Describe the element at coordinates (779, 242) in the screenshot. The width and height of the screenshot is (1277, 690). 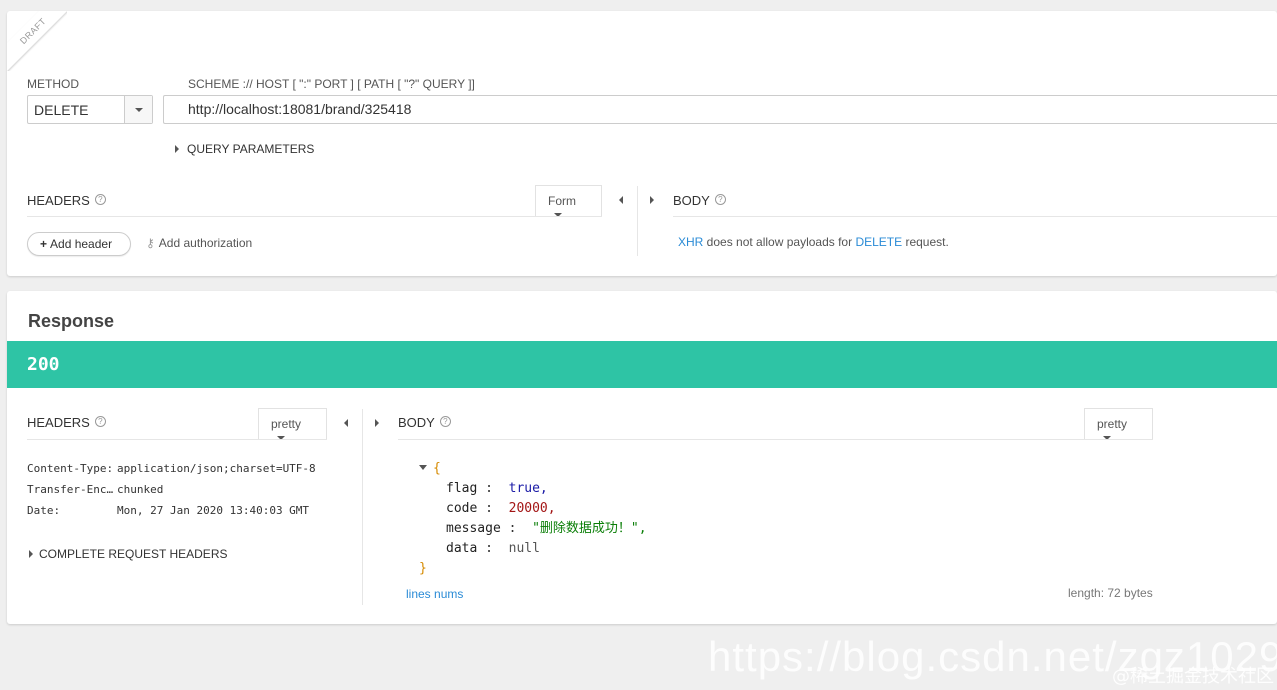
I see `body-note-text: does not allow payloads for` at that location.